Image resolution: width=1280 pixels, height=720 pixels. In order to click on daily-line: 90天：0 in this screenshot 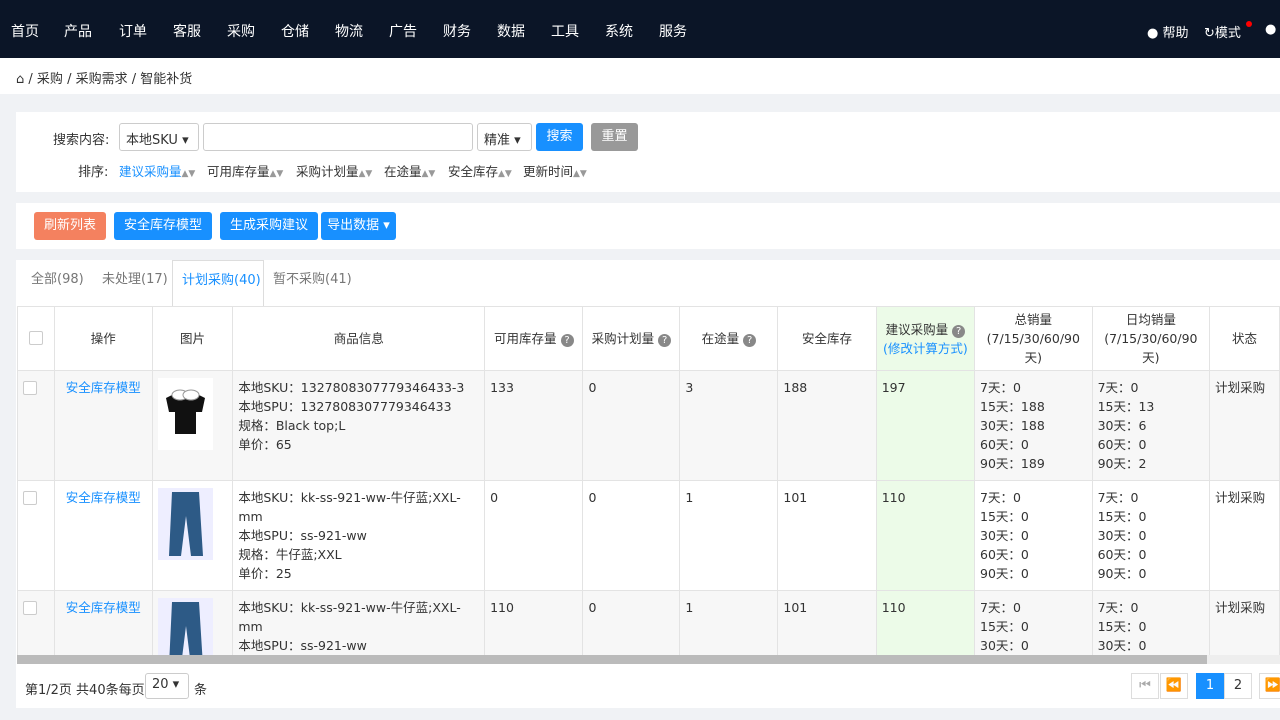, I will do `click(1122, 573)`.